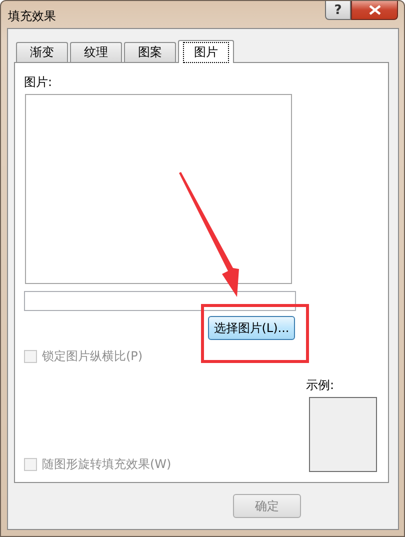  I want to click on tab: 图片, so click(206, 51).